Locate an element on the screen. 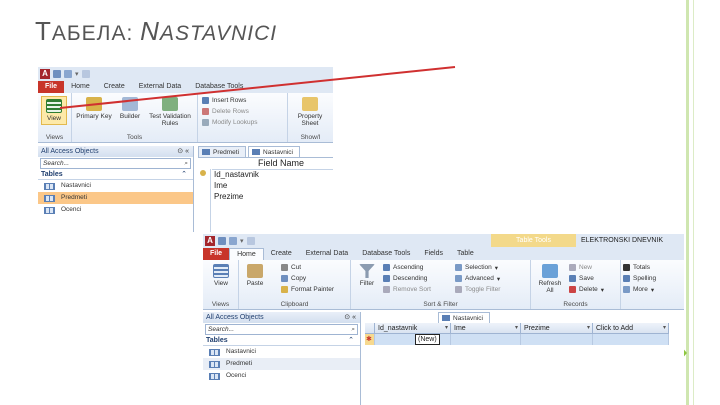 This screenshot has height=405, width=720. delete-record-button: Delete ▾ is located at coordinates (586, 289).